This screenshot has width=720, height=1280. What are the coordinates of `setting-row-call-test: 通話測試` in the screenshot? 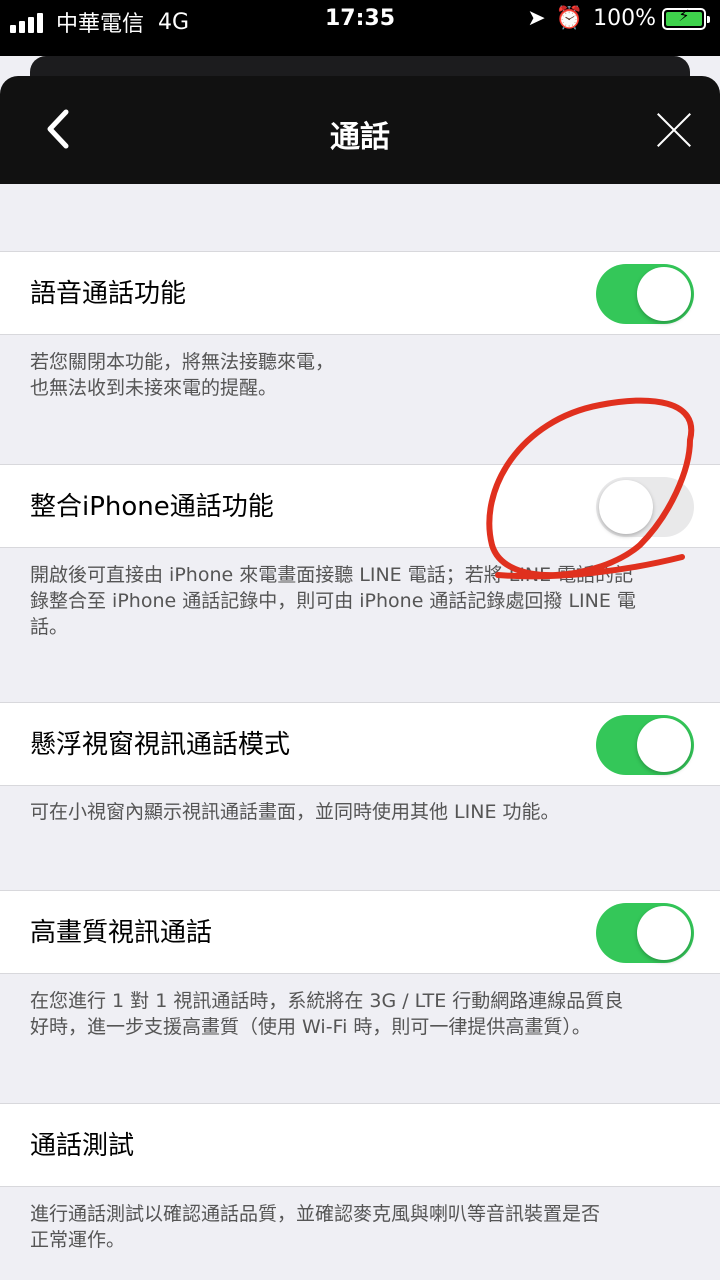 It's located at (360, 1145).